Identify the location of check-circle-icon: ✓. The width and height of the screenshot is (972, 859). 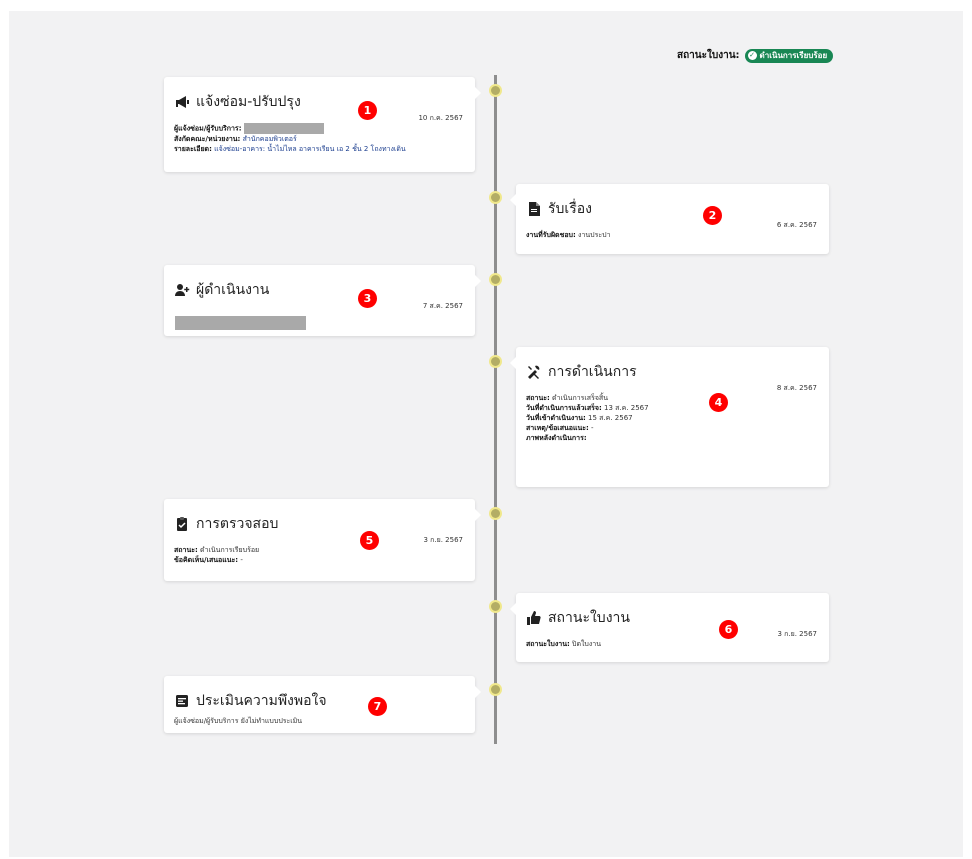
(752, 55).